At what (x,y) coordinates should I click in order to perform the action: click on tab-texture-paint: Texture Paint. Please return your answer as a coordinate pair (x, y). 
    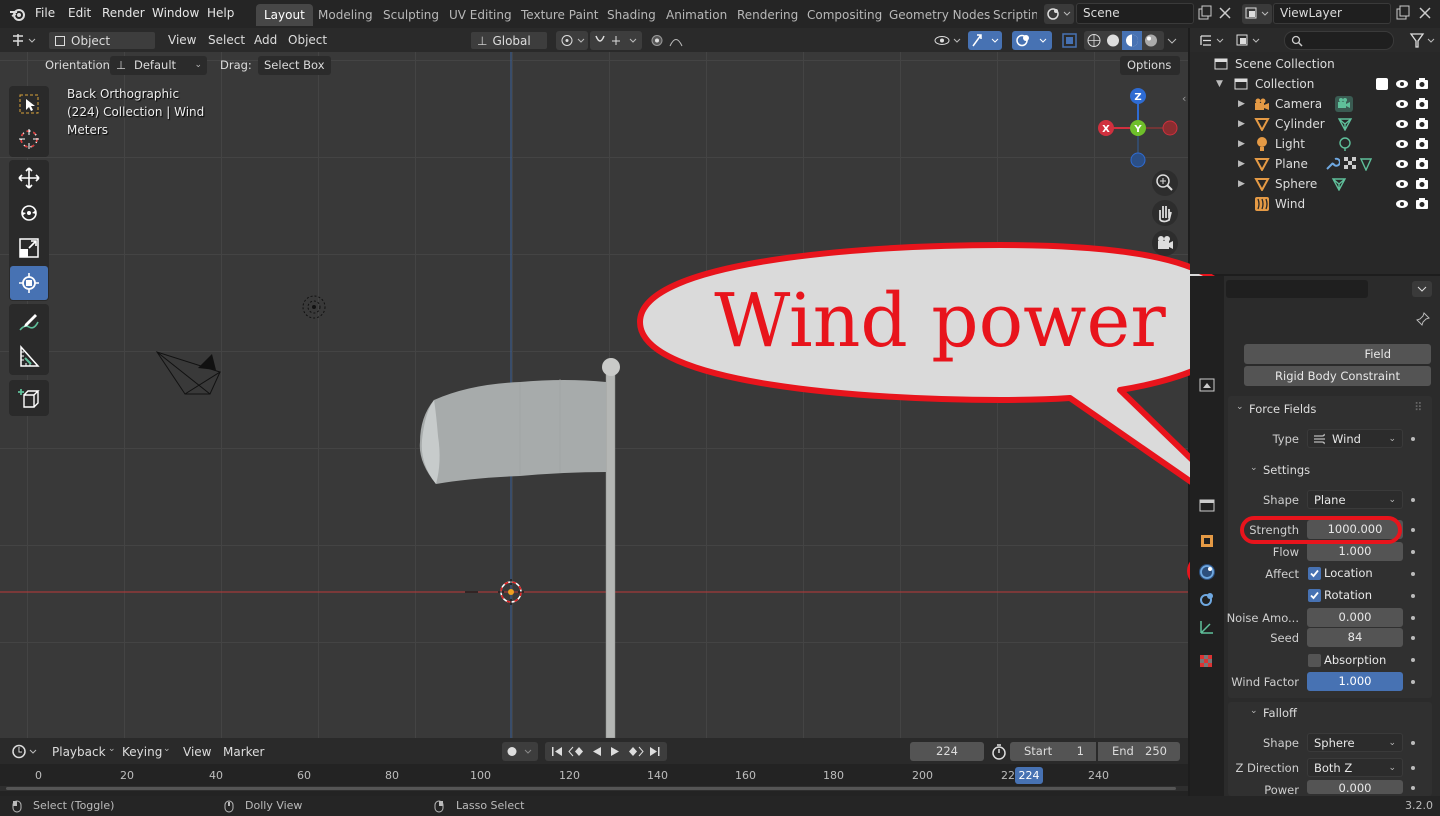
    Looking at the image, I should click on (559, 15).